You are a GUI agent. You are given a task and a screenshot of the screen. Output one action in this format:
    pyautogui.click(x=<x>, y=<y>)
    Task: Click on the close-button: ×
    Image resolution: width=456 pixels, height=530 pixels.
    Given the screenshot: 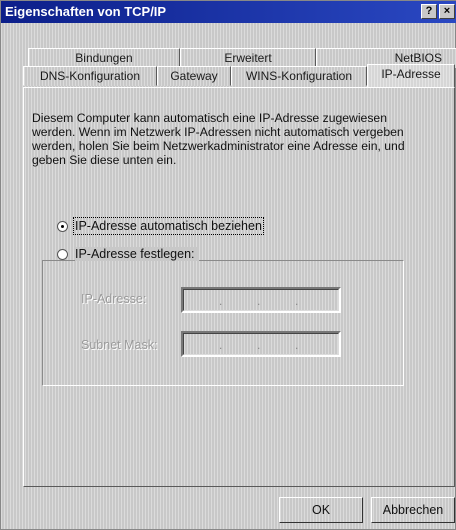 What is the action you would take?
    pyautogui.click(x=447, y=11)
    